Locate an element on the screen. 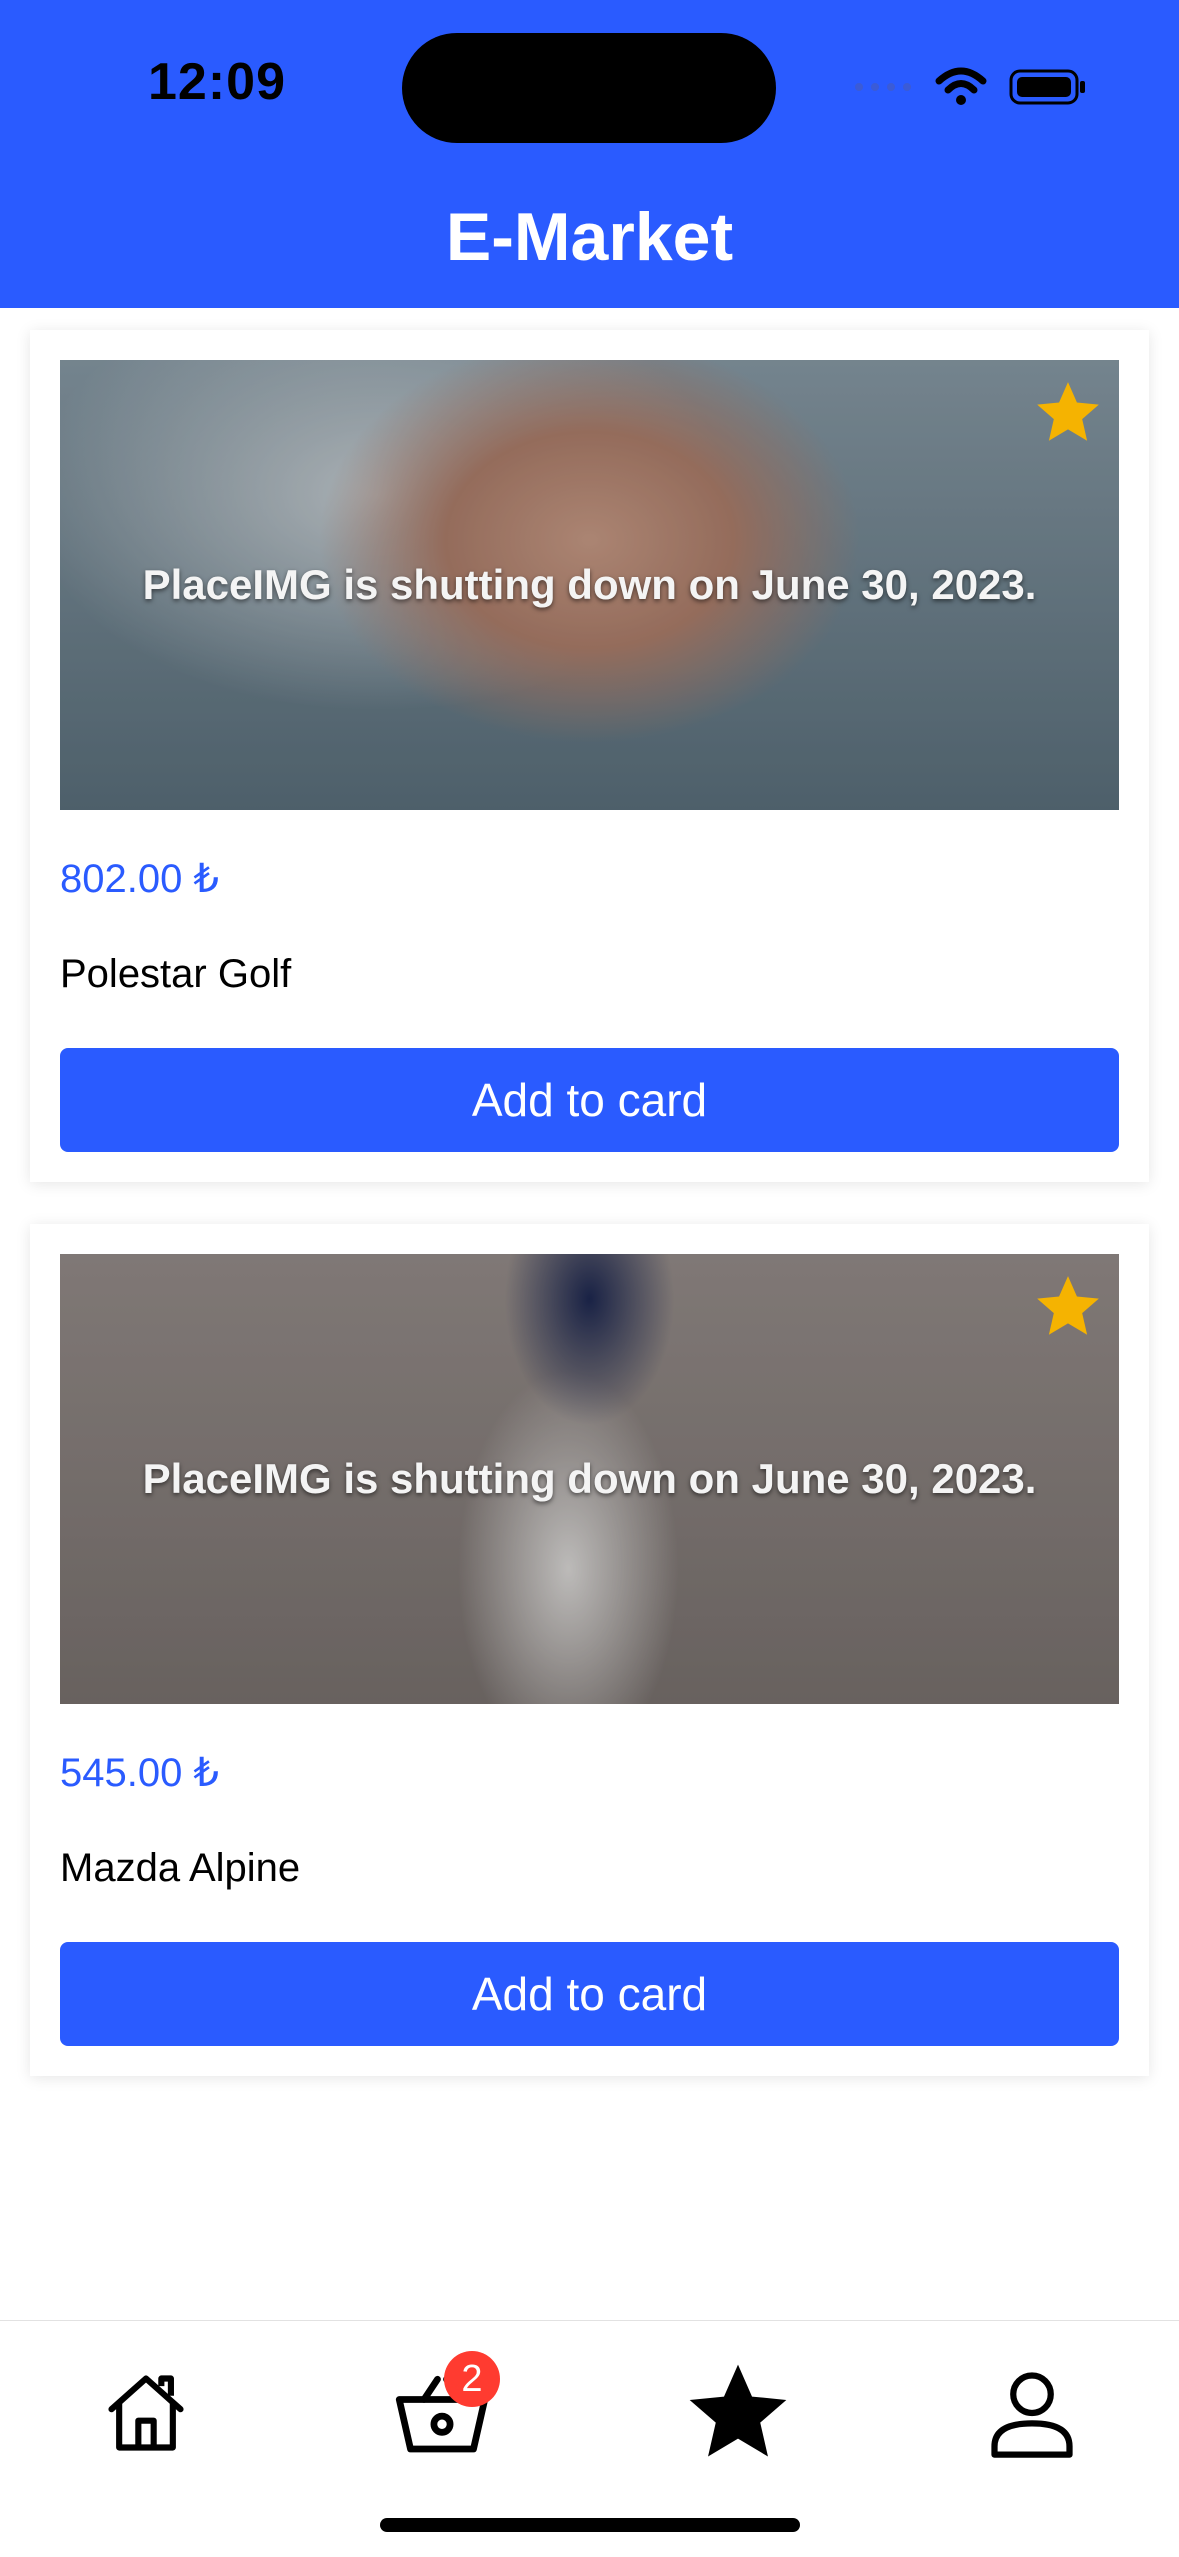  page-title: E-Market is located at coordinates (589, 237).